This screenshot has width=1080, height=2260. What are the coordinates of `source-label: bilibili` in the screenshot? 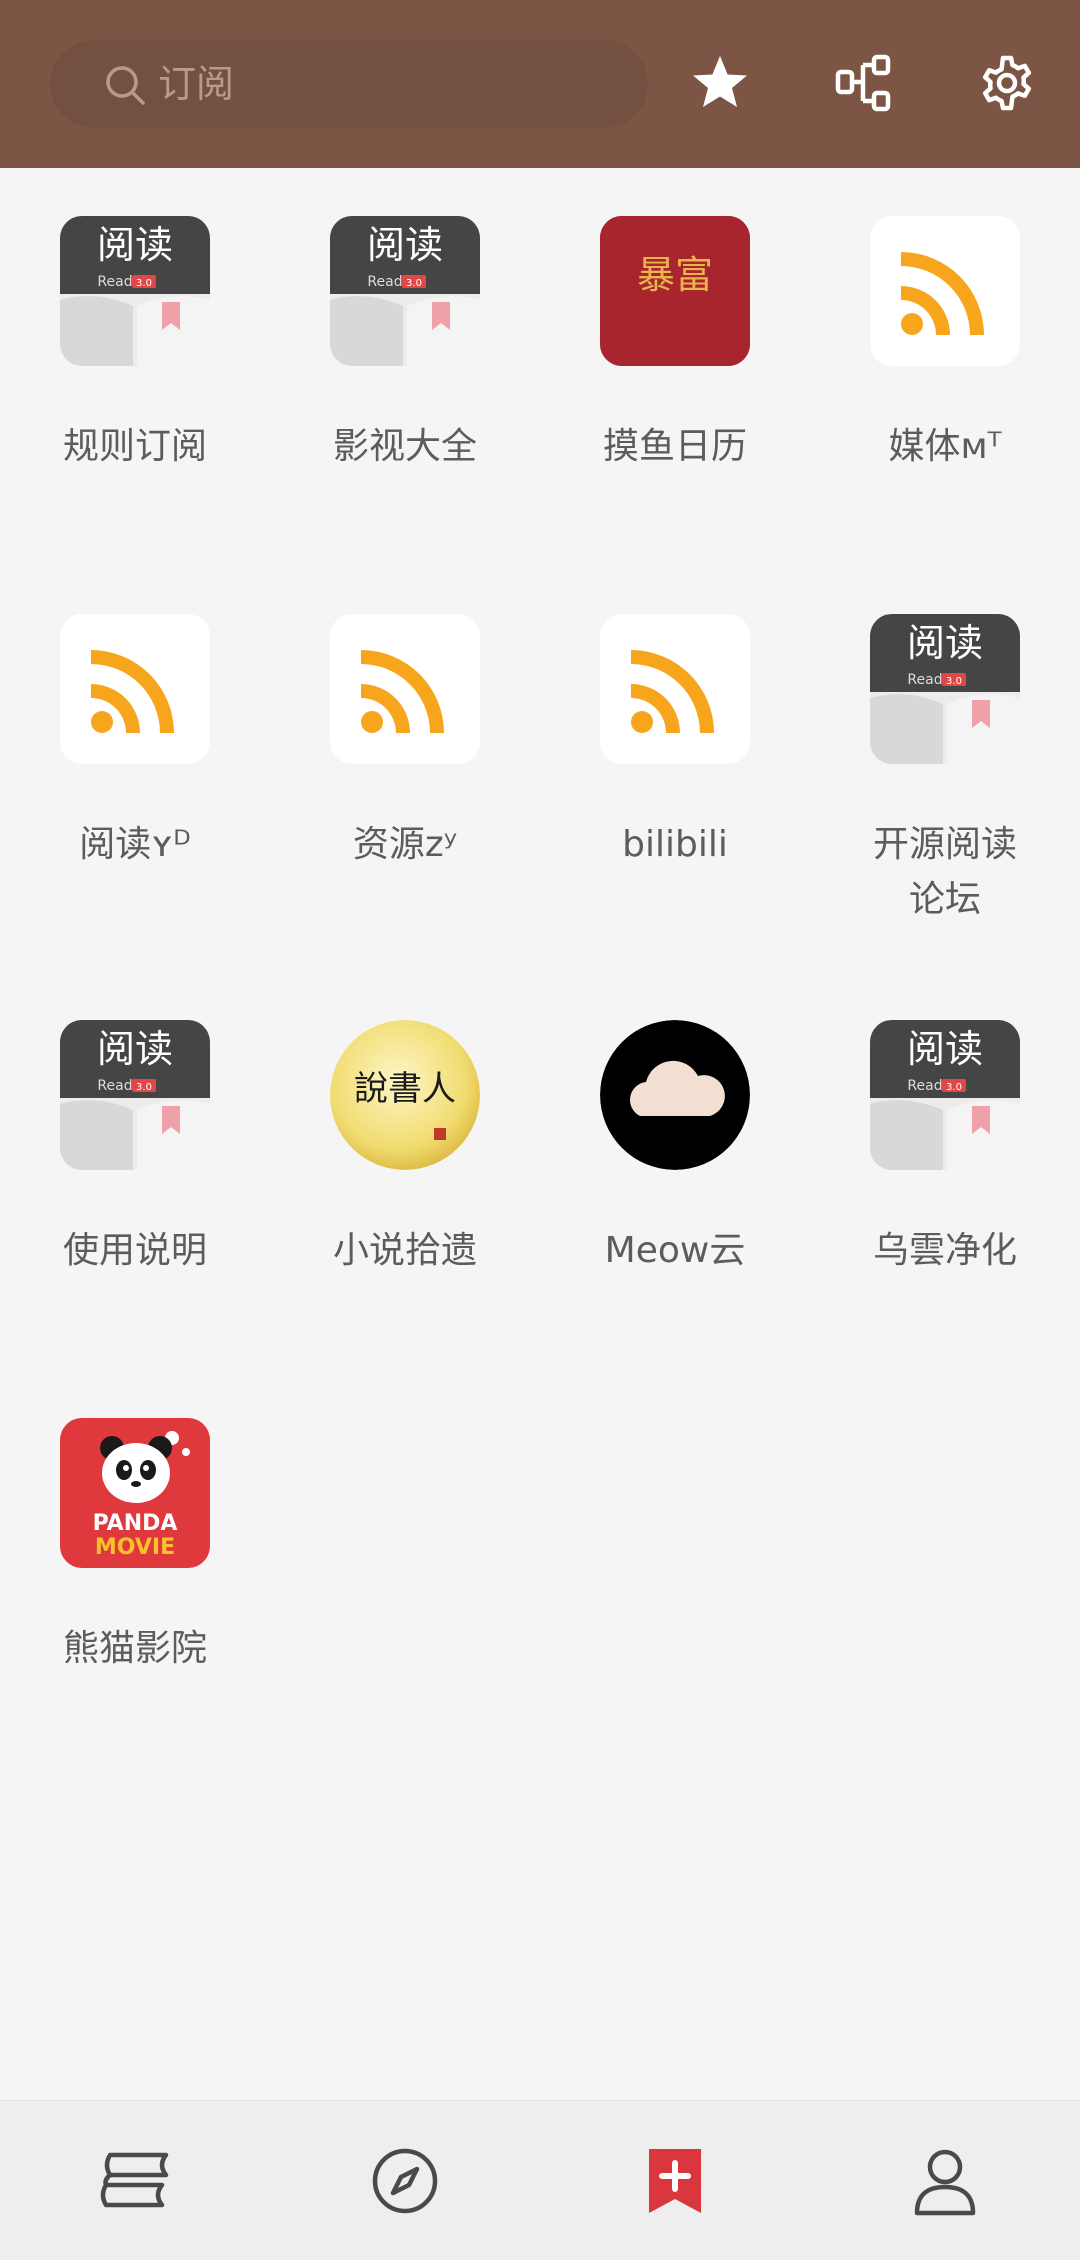 It's located at (675, 844).